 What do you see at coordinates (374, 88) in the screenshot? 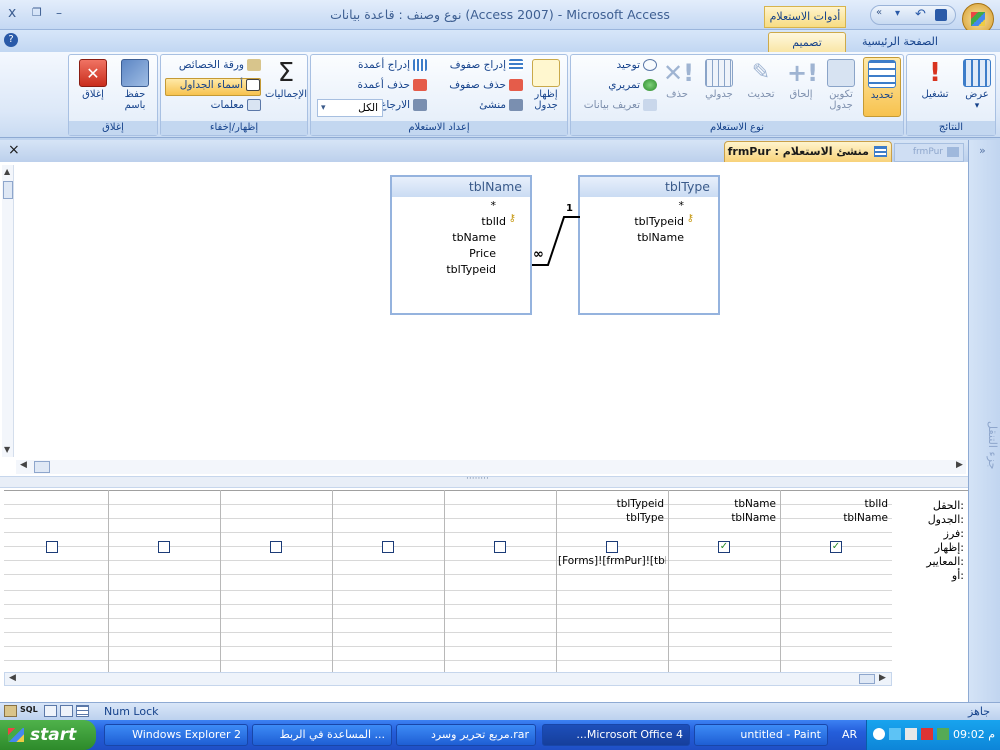
I see `delete-columns-button: حذف أعمدة` at bounding box center [374, 88].